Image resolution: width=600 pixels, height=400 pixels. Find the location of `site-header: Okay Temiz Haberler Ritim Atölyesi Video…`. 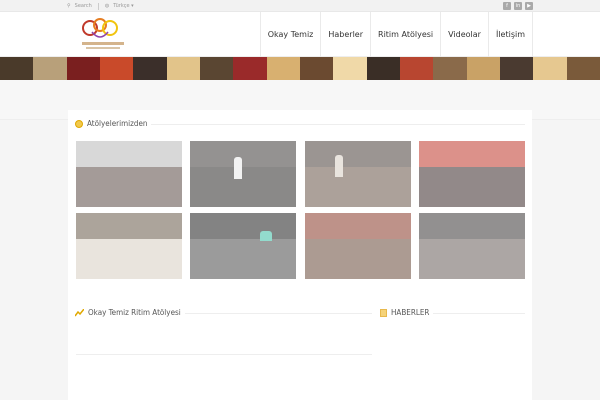

site-header: Okay Temiz Haberler Ritim Atölyesi Video… is located at coordinates (300, 34).